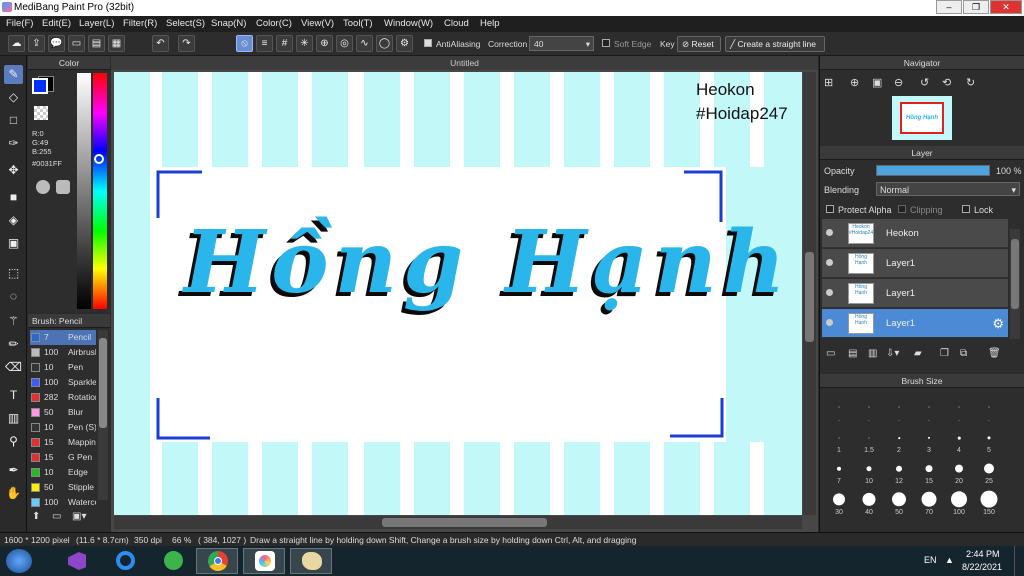 The image size is (1024, 576). What do you see at coordinates (970, 82) in the screenshot?
I see `rotate-right-icon: ↻` at bounding box center [970, 82].